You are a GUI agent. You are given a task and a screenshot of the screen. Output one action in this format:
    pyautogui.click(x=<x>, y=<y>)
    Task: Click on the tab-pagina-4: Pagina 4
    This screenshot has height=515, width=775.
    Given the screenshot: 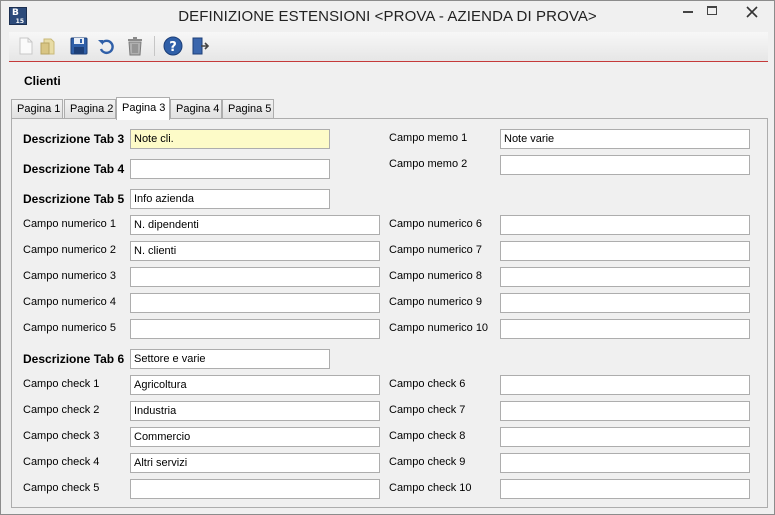 What is the action you would take?
    pyautogui.click(x=196, y=109)
    